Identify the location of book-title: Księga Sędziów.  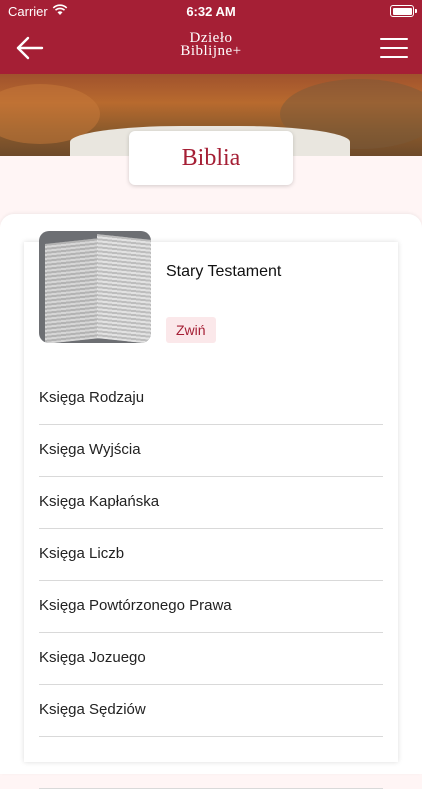
(92, 709).